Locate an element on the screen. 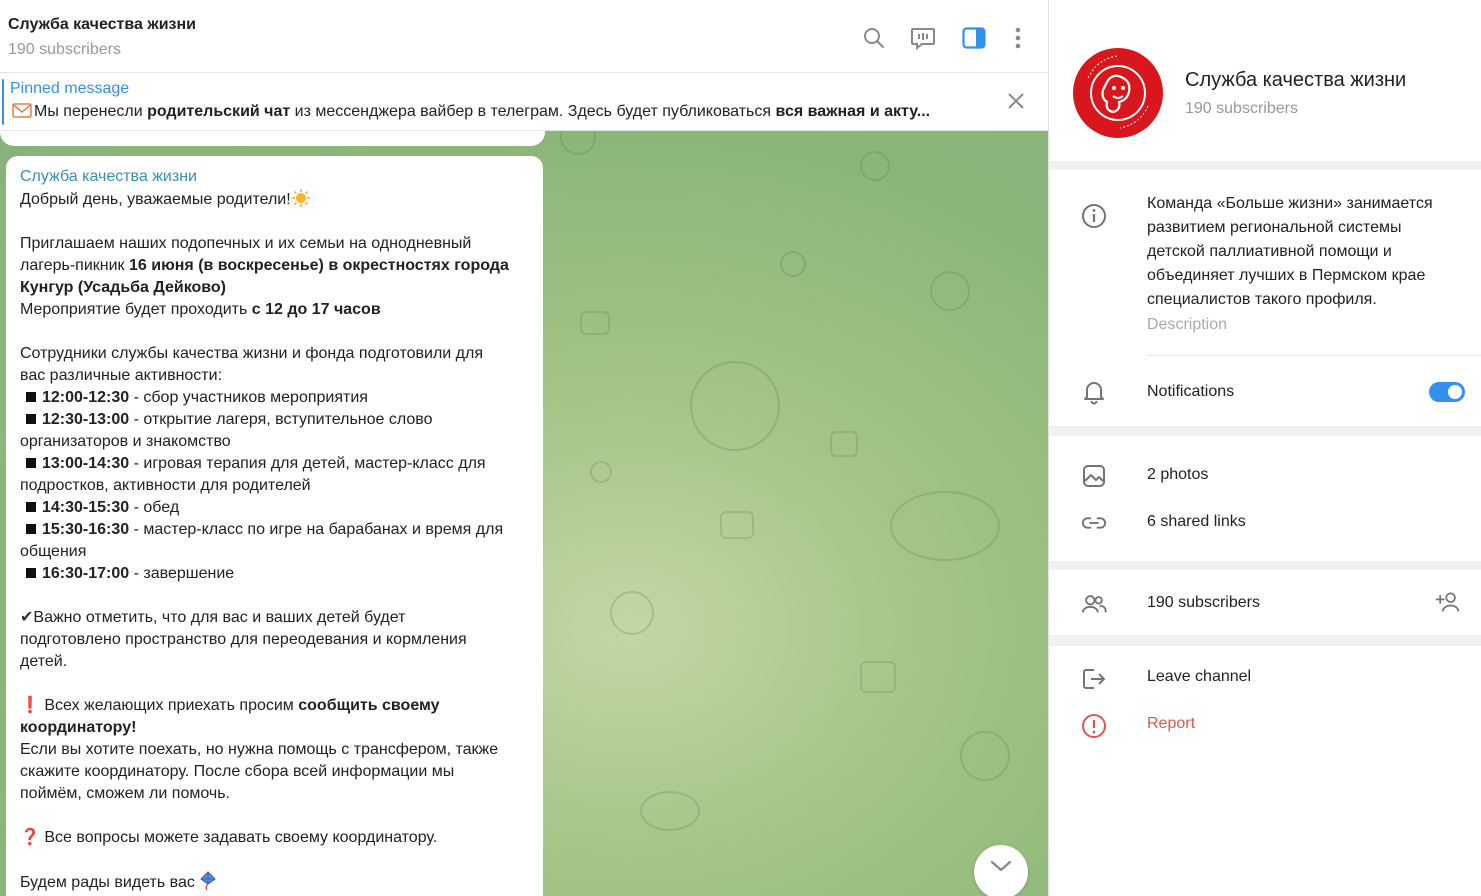  notifications-label: Notifications is located at coordinates (1190, 392).